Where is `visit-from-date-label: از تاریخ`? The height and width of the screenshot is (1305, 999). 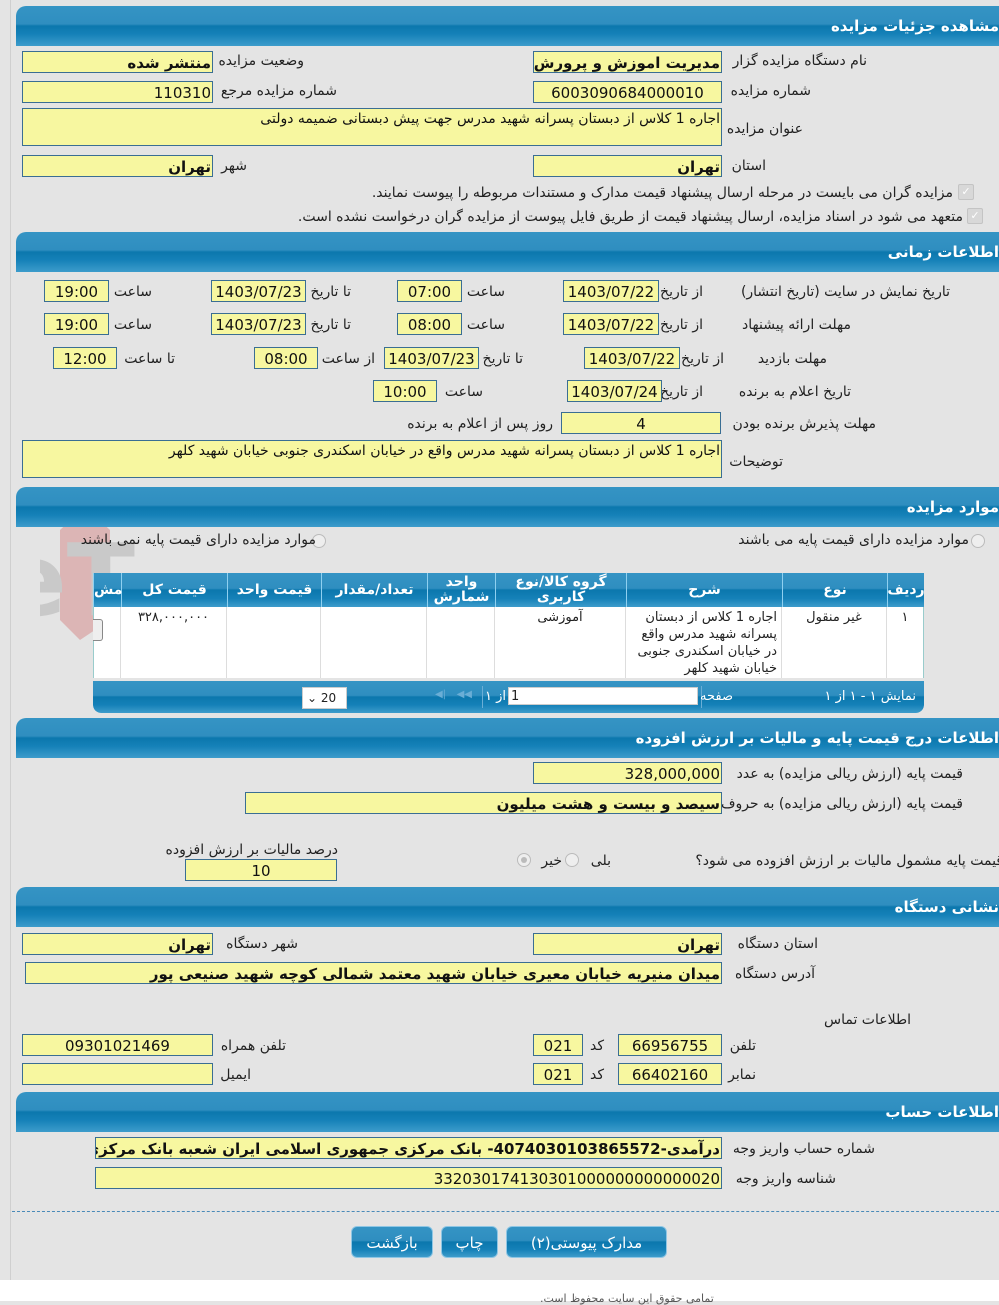
visit-from-date-label: از تاریخ is located at coordinates (702, 359).